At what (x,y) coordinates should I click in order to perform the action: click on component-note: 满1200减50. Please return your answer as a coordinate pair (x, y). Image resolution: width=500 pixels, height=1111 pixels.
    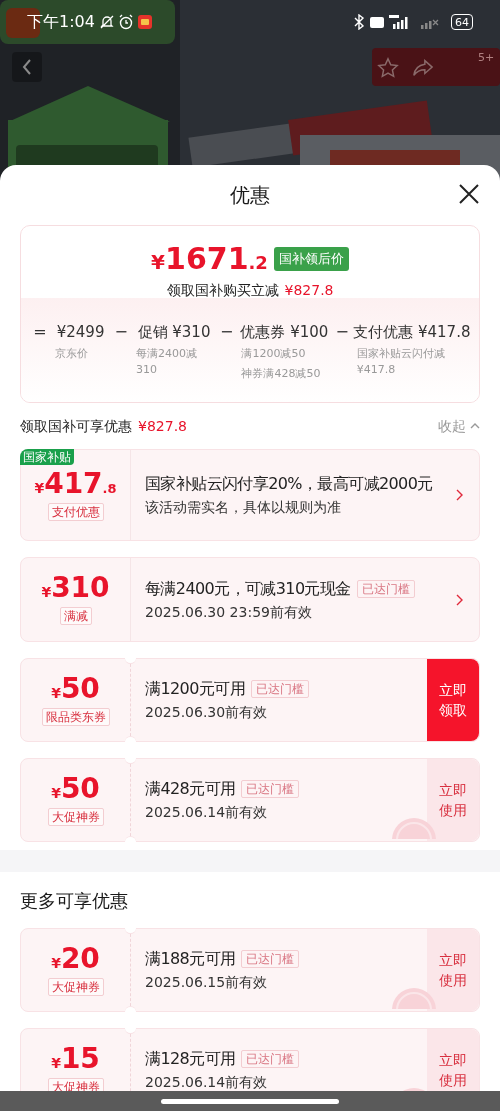
    Looking at the image, I should click on (274, 354).